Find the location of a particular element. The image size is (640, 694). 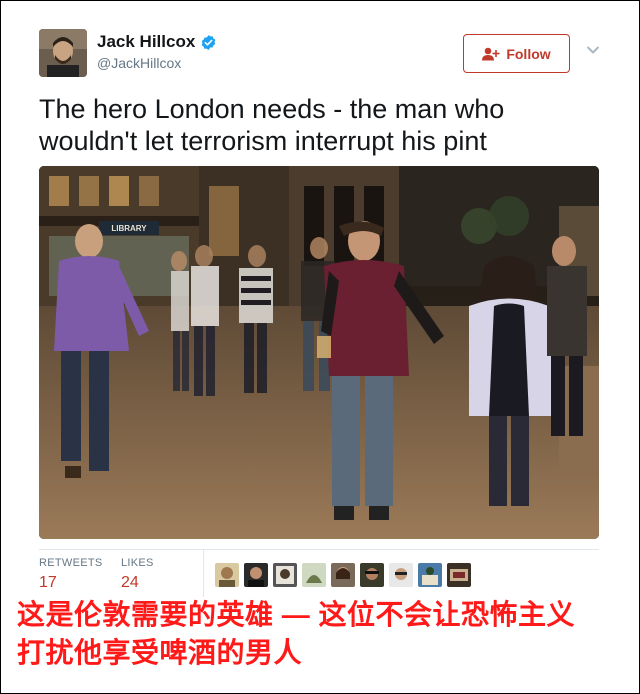

caption-line-1: 这是伦敦需要的英雄 — 这位不会让恐怖主义 is located at coordinates (296, 614).